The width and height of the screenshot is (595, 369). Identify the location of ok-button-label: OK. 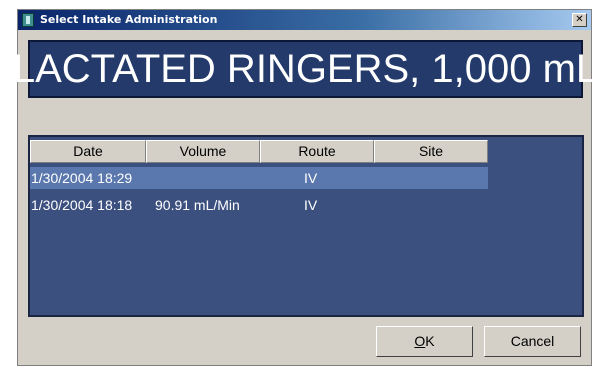
(424, 341).